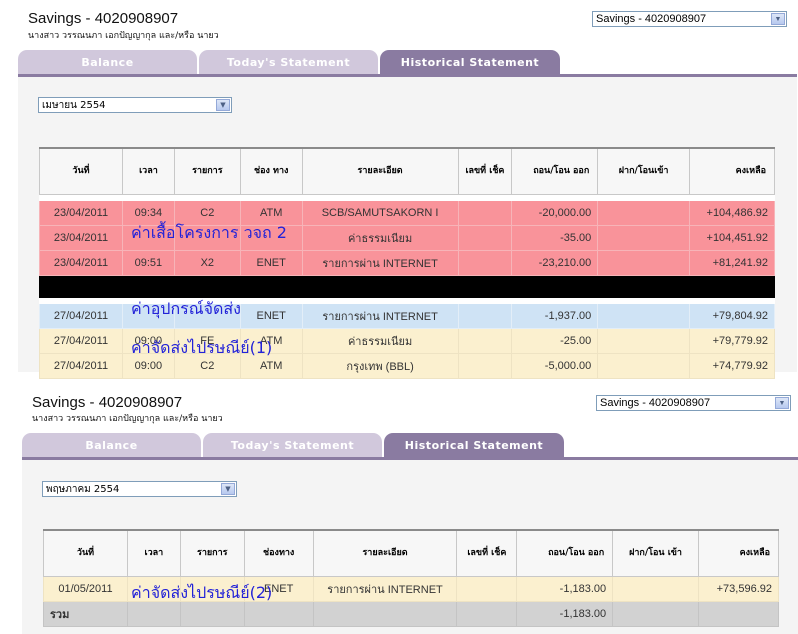 Image resolution: width=798 pixels, height=634 pixels. Describe the element at coordinates (271, 171) in the screenshot. I see `header-channel: ช่อง ทาง` at that location.